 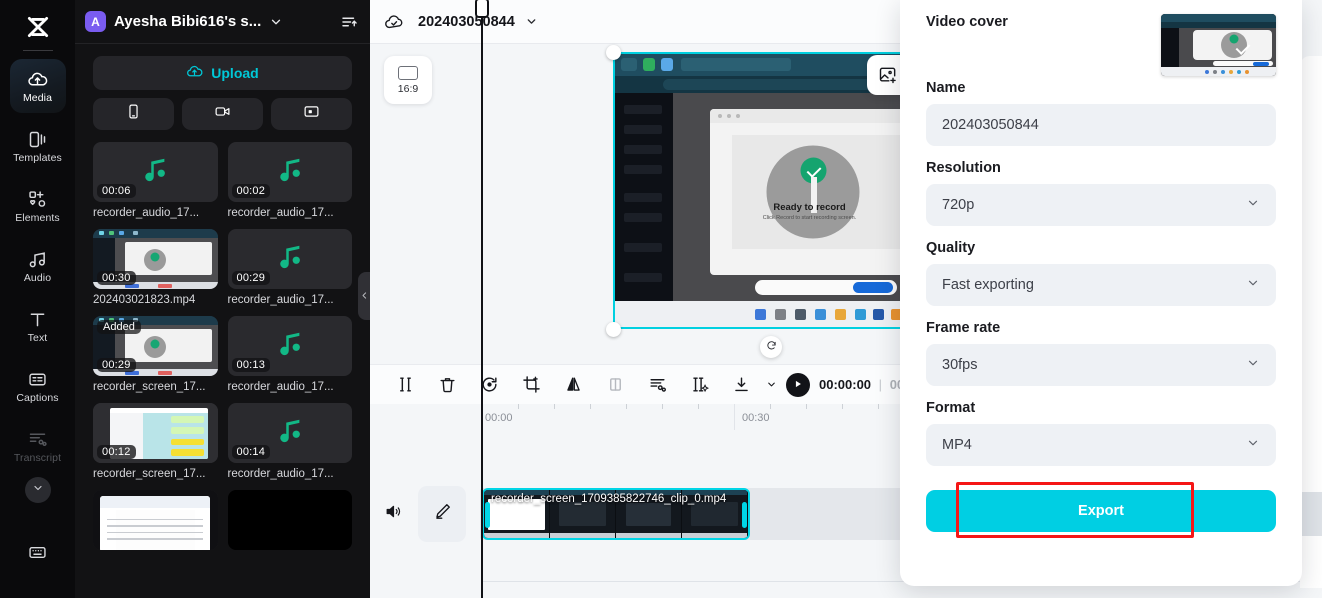 I want to click on expand-more-button, so click(x=37, y=490).